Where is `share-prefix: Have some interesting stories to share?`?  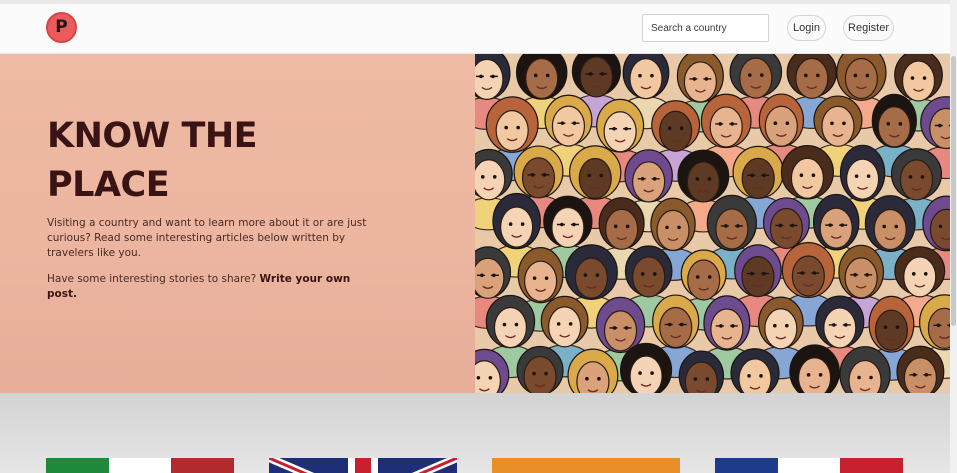
share-prefix: Have some interesting stories to share? is located at coordinates (153, 279).